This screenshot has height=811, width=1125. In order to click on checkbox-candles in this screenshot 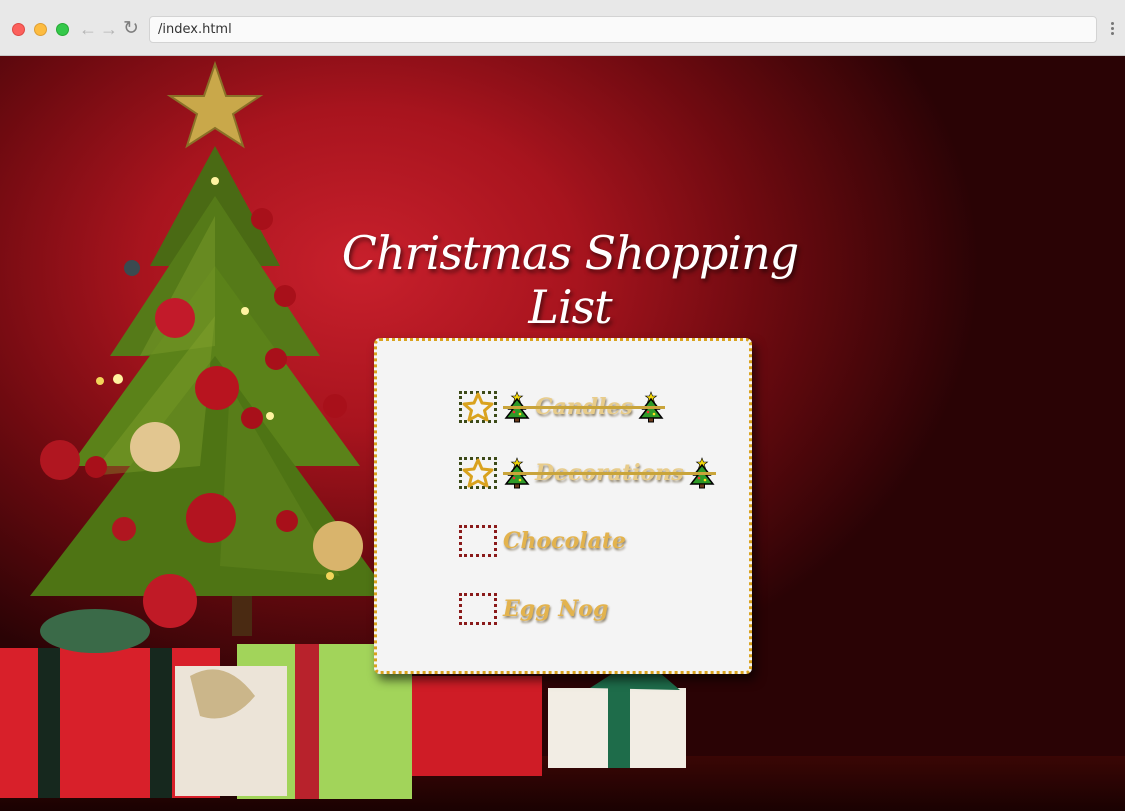, I will do `click(478, 407)`.